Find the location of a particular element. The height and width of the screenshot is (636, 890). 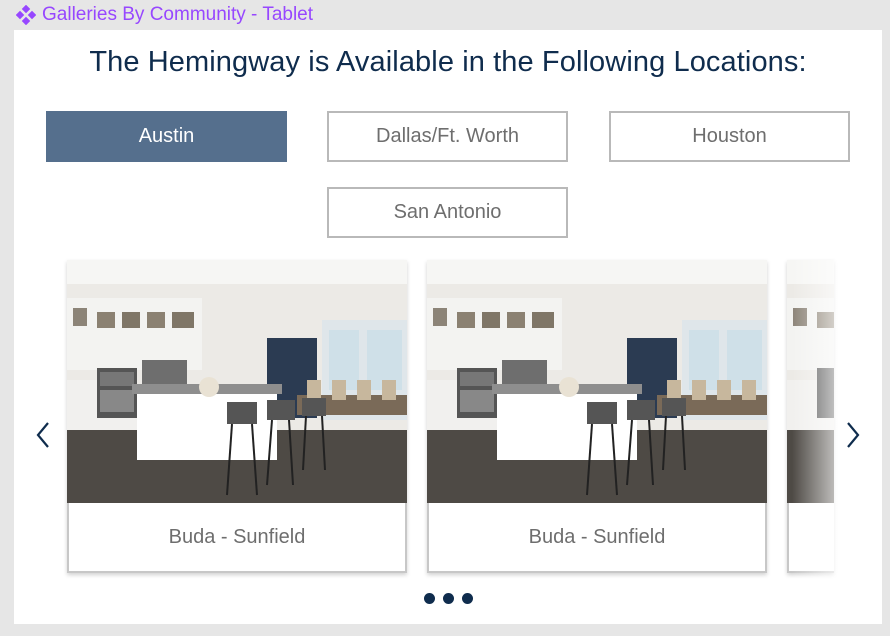

carousel-prev-button is located at coordinates (43, 435).